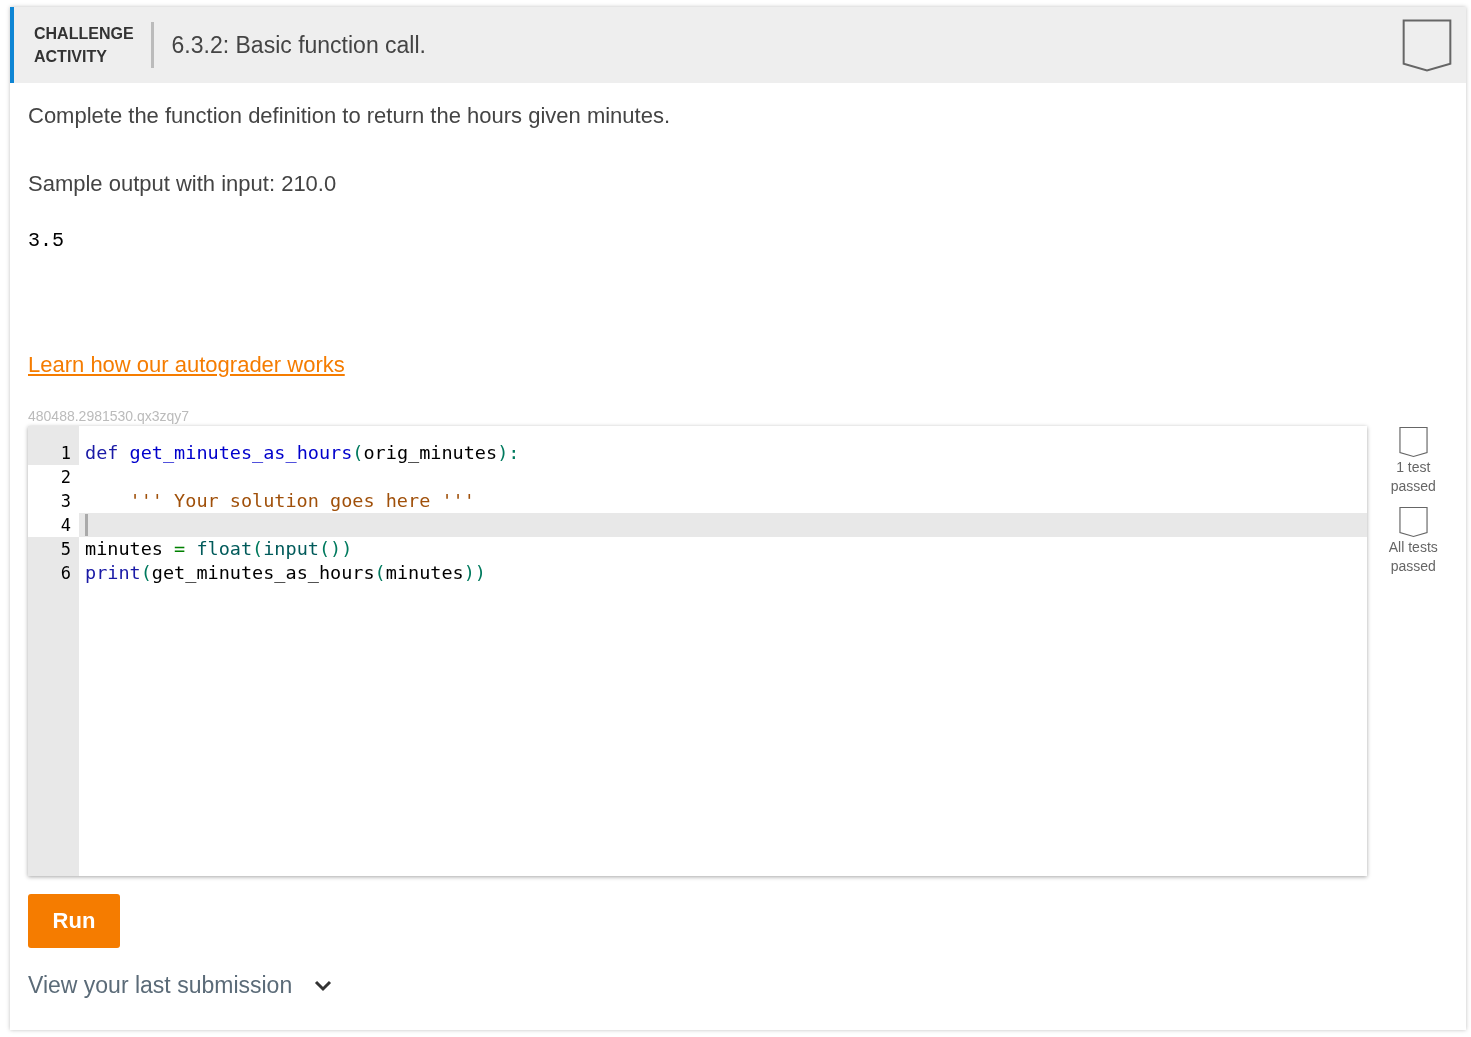 The height and width of the screenshot is (1037, 1471). I want to click on test-label: All tests passed, so click(1413, 557).